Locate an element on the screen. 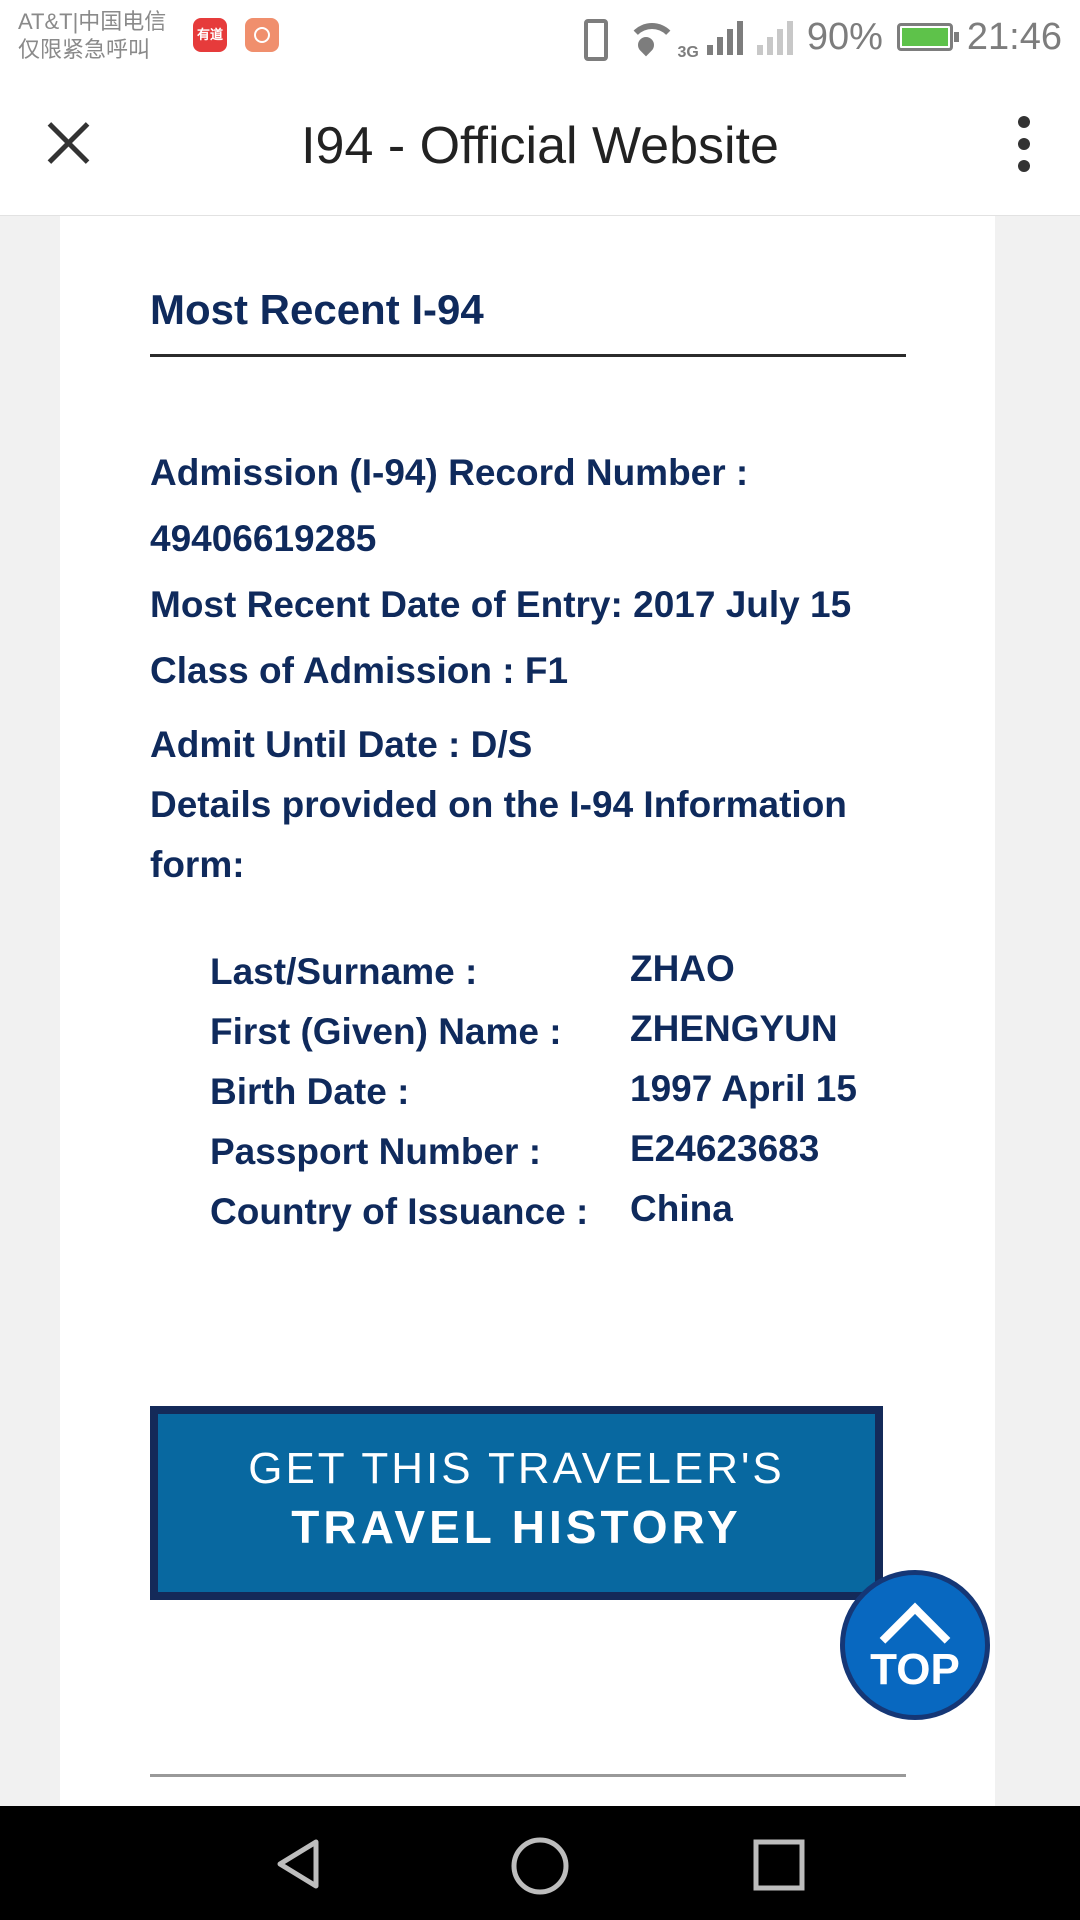 The height and width of the screenshot is (1920, 1080). detail-label: Passport Number : is located at coordinates (376, 1151).